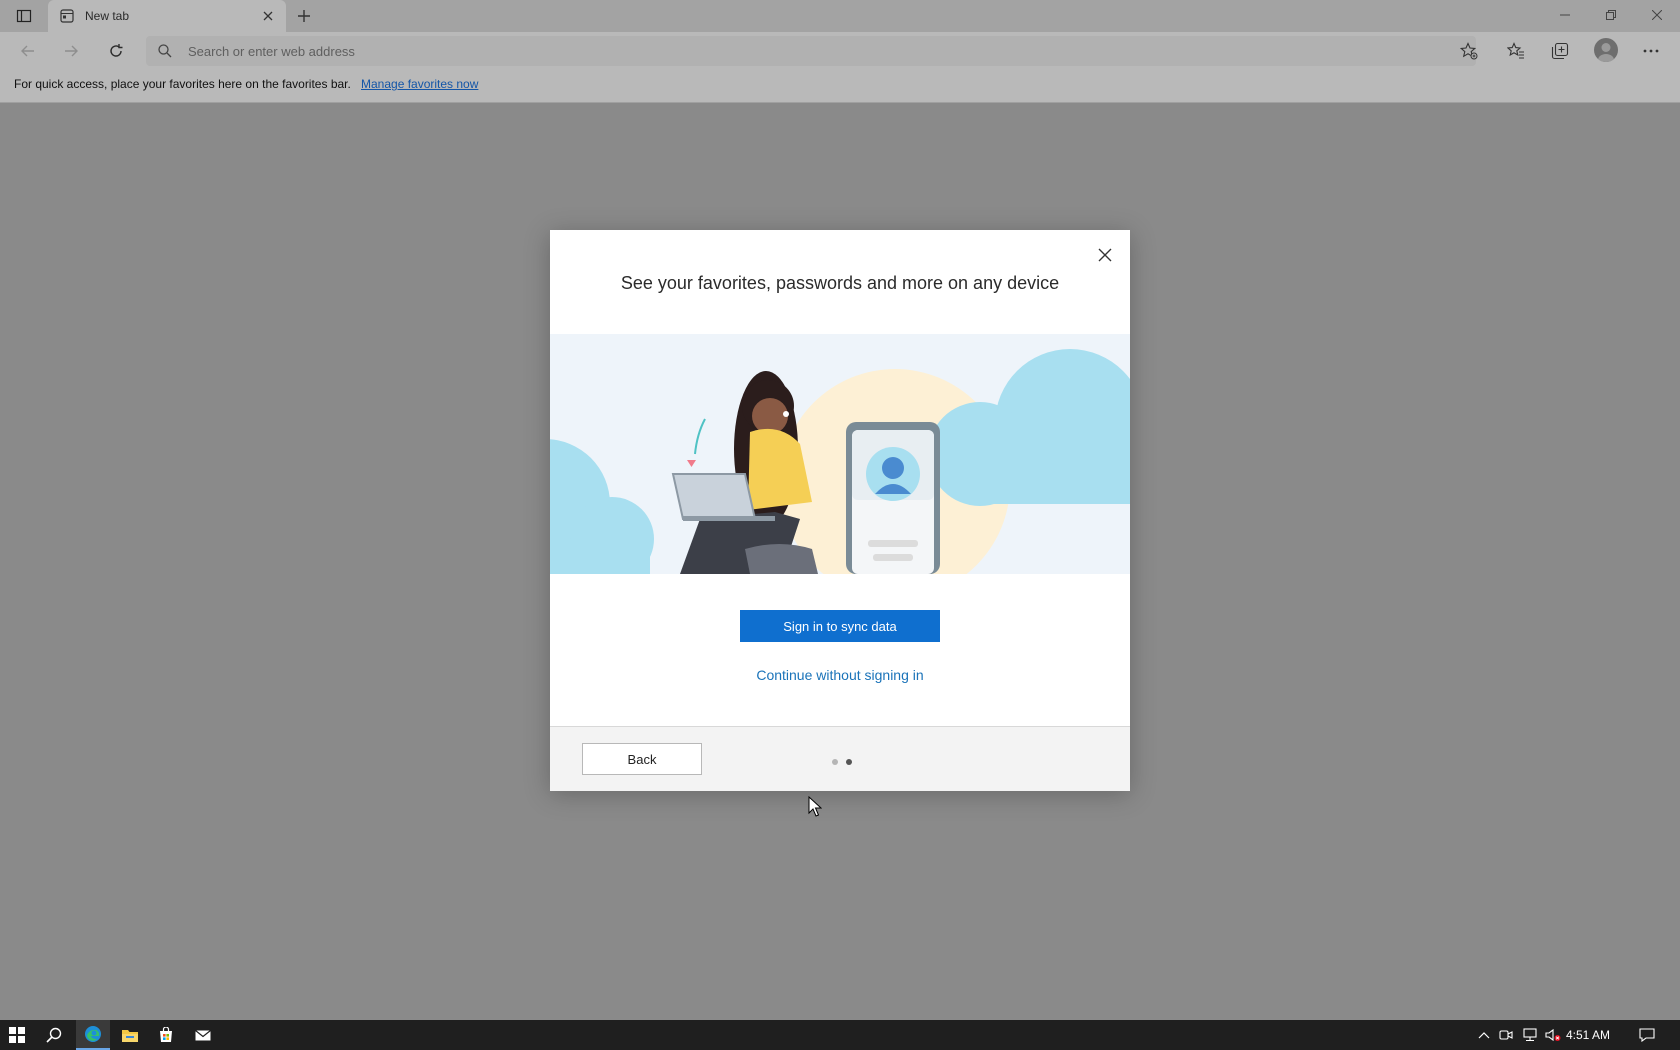 The width and height of the screenshot is (1680, 1050). I want to click on notification-icon, so click(1647, 1035).